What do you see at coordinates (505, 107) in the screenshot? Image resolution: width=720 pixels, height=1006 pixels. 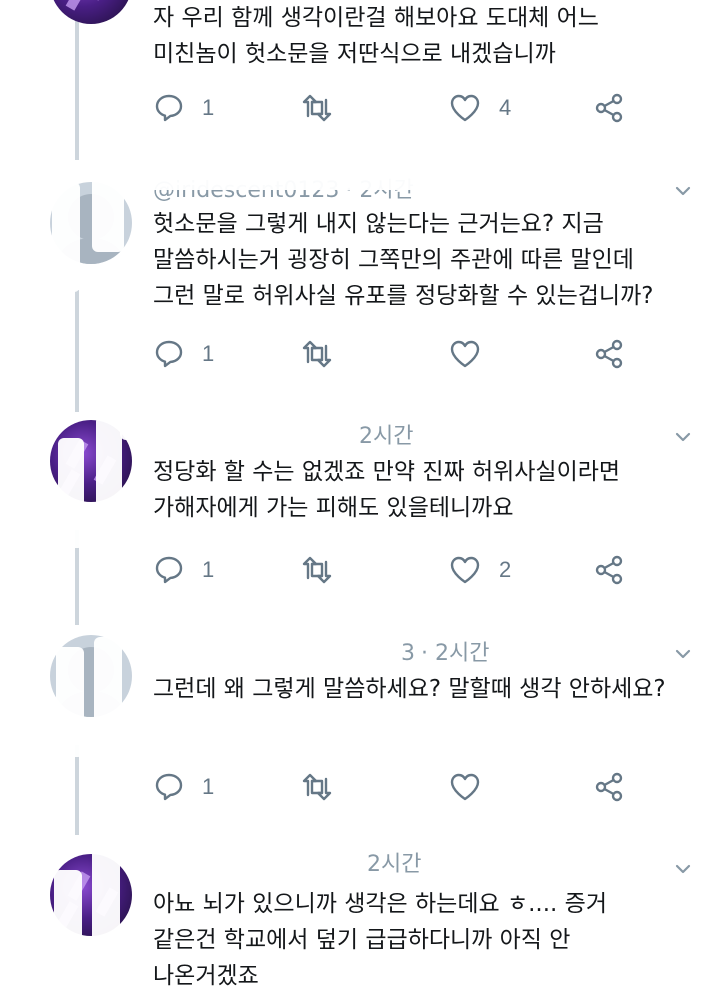 I see `like-count: 4` at bounding box center [505, 107].